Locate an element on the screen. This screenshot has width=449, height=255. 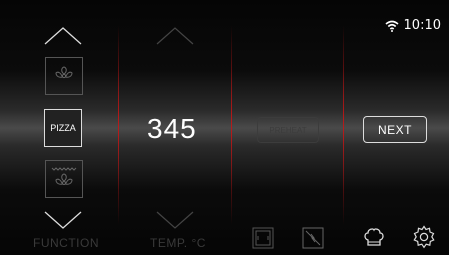
function-label: FUNCTION is located at coordinates (66, 243).